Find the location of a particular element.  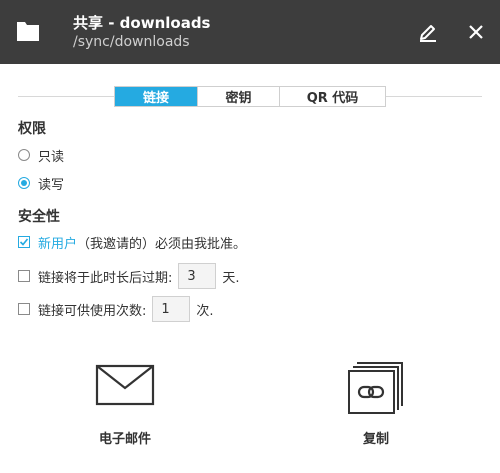

email-label: 电子邮件 is located at coordinates (124, 439).